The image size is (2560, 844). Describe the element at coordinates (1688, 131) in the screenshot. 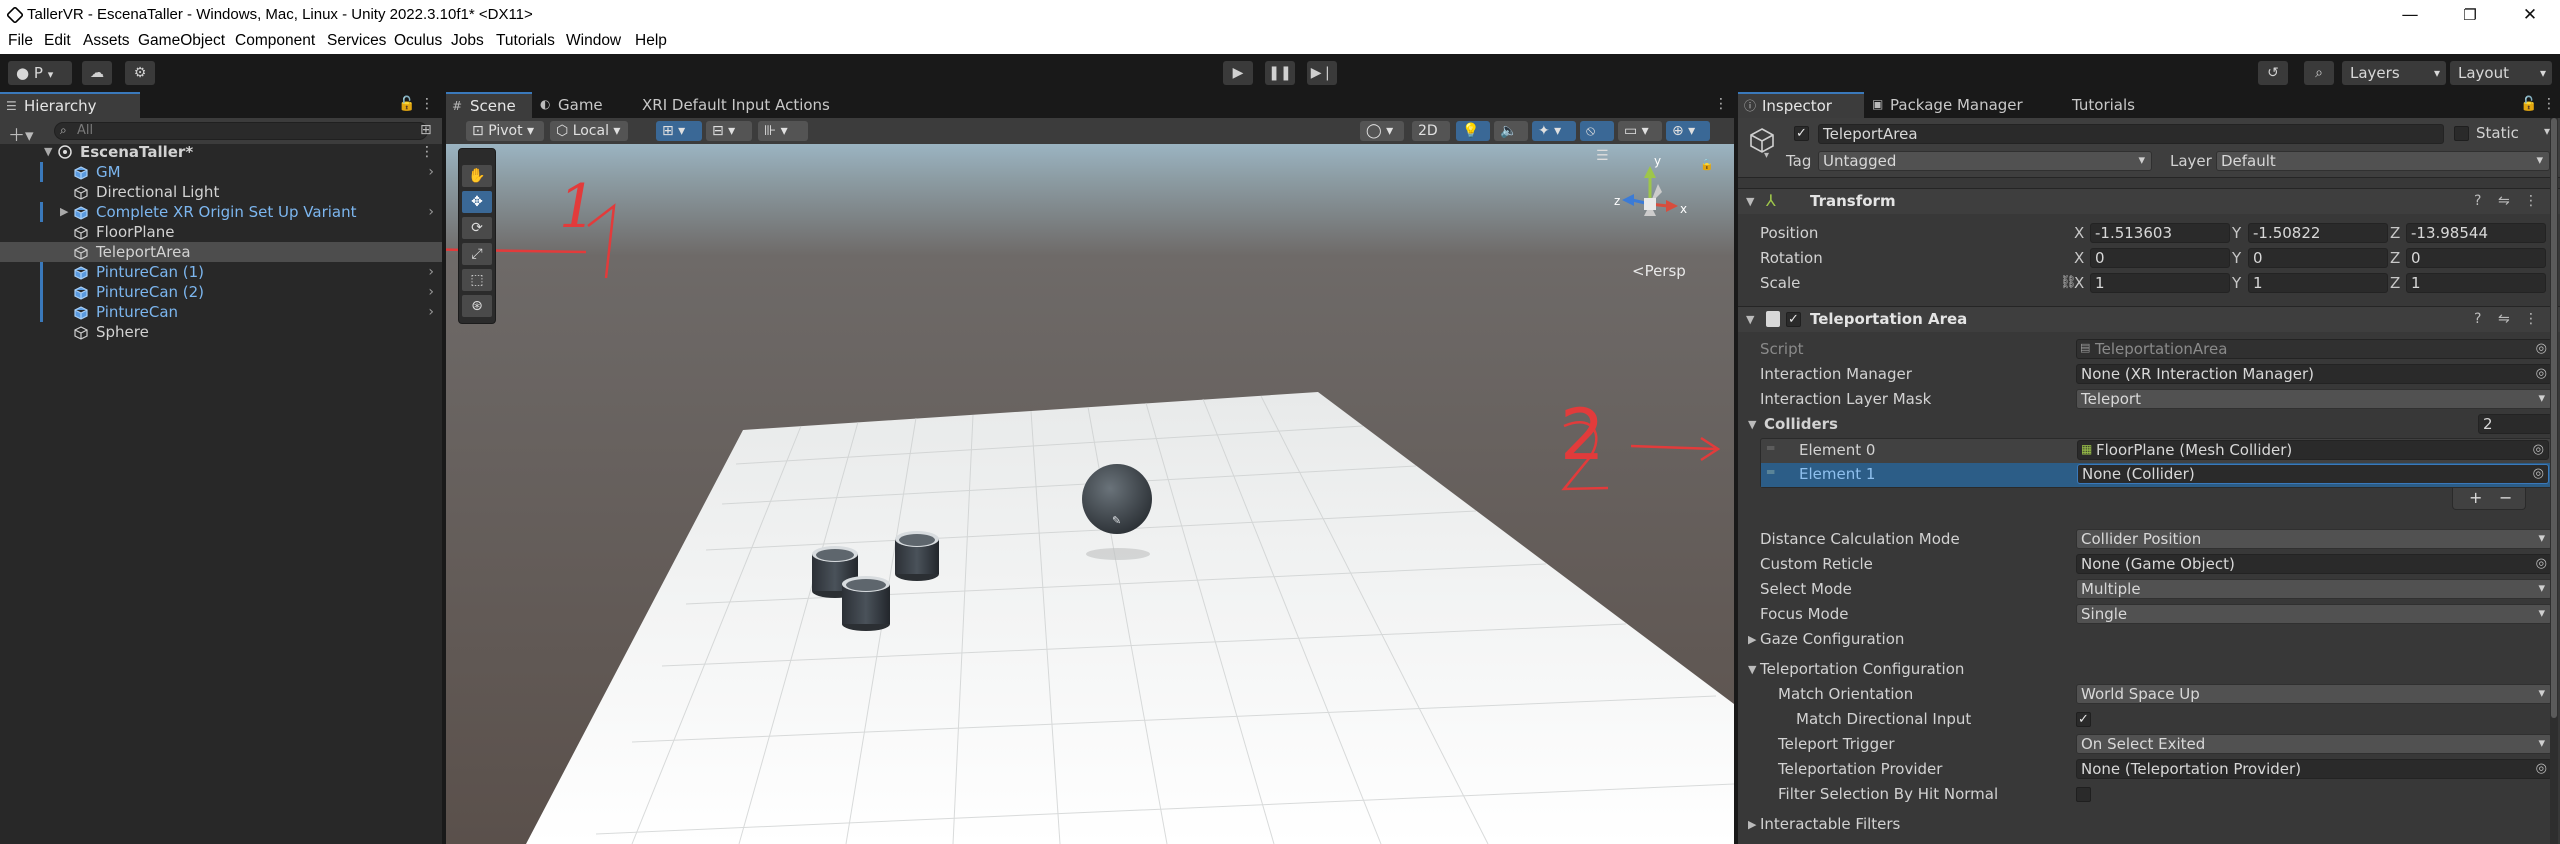

I see `gizmos-icon: ⊕ ▾` at that location.